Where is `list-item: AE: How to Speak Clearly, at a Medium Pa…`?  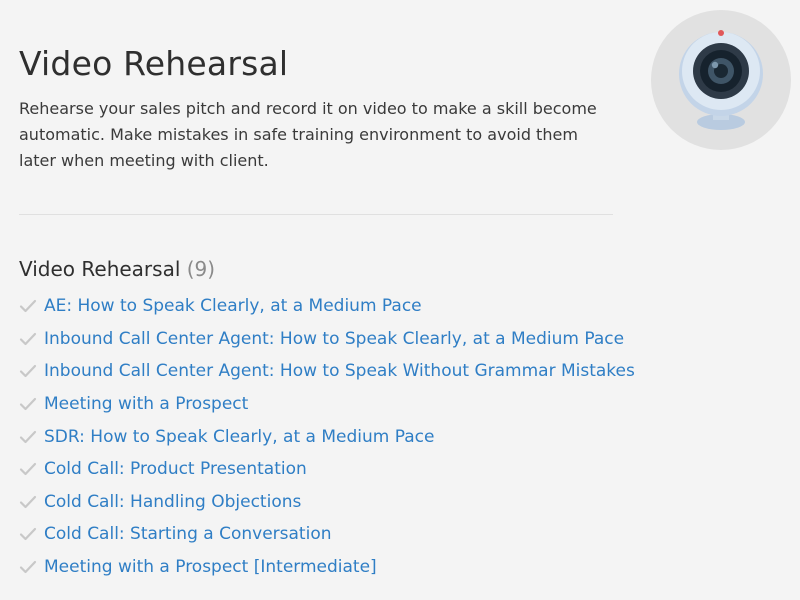
list-item: AE: How to Speak Clearly, at a Medium Pa… is located at coordinates (327, 306).